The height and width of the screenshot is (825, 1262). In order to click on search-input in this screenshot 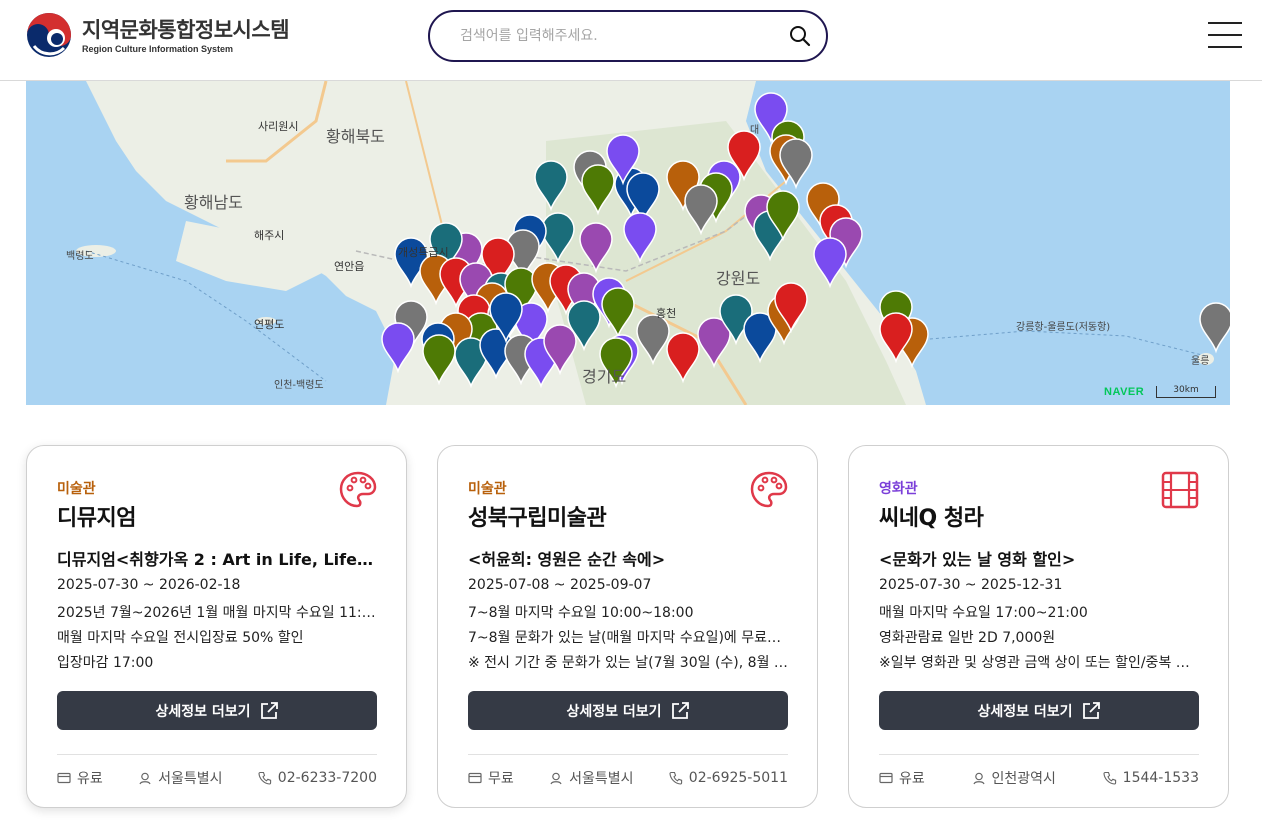, I will do `click(624, 36)`.